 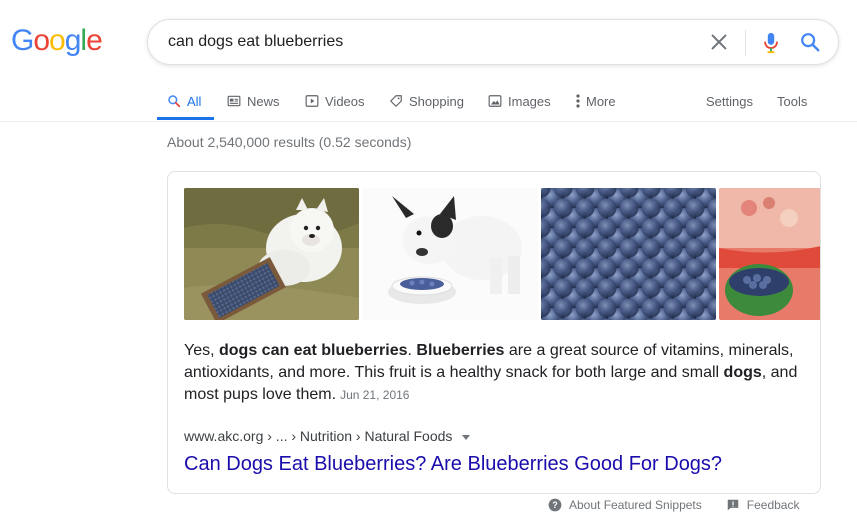 What do you see at coordinates (289, 142) in the screenshot?
I see `result-stats: About 2,540,000 results (0.52 seconds)` at bounding box center [289, 142].